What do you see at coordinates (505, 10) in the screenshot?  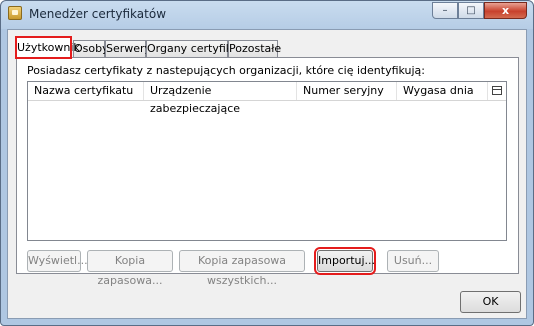 I see `close-button: x` at bounding box center [505, 10].